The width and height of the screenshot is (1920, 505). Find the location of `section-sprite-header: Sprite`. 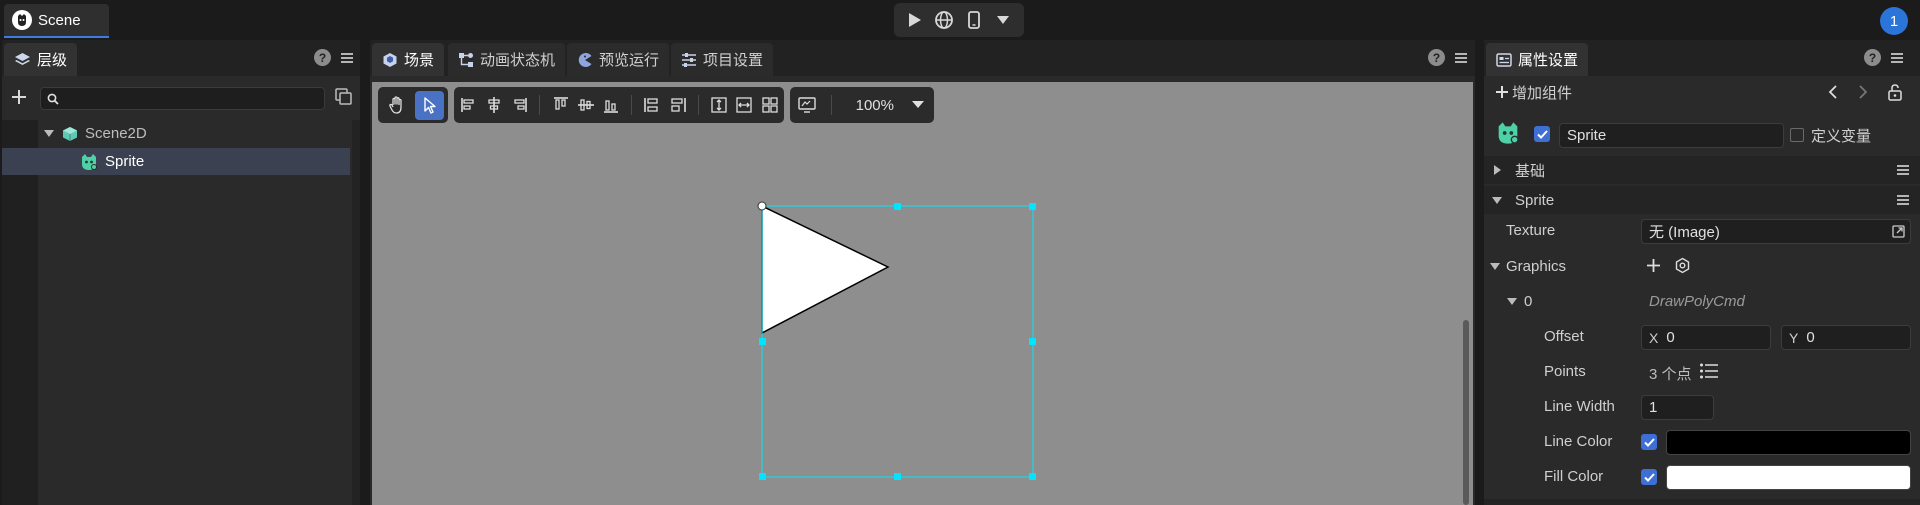

section-sprite-header: Sprite is located at coordinates (1702, 200).